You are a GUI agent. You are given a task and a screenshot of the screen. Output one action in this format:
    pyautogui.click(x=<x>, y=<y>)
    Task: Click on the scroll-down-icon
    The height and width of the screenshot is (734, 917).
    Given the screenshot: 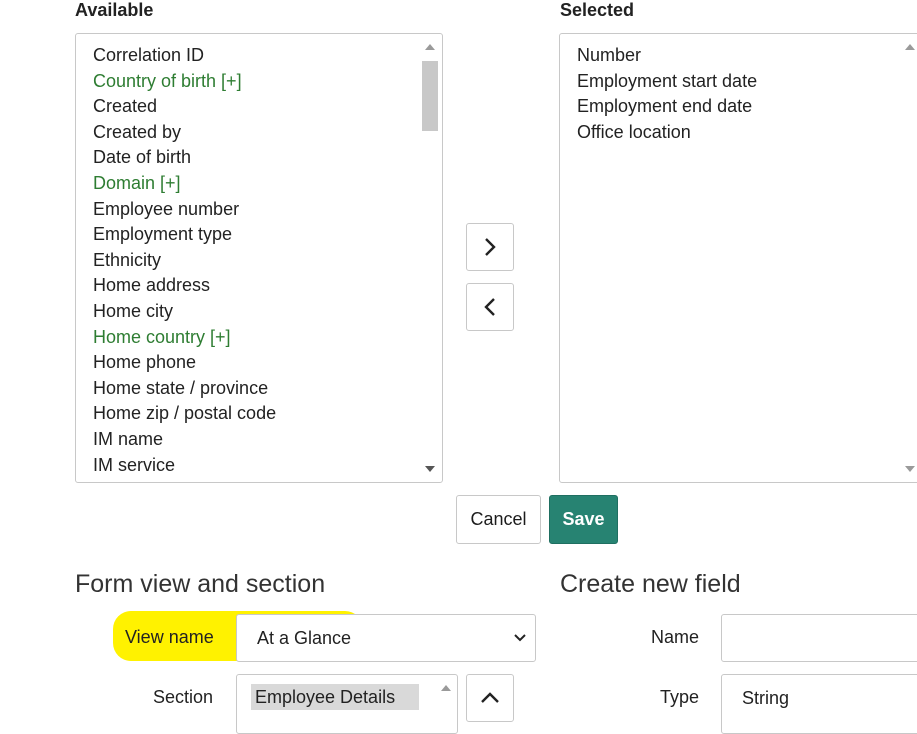 What is the action you would take?
    pyautogui.click(x=430, y=469)
    